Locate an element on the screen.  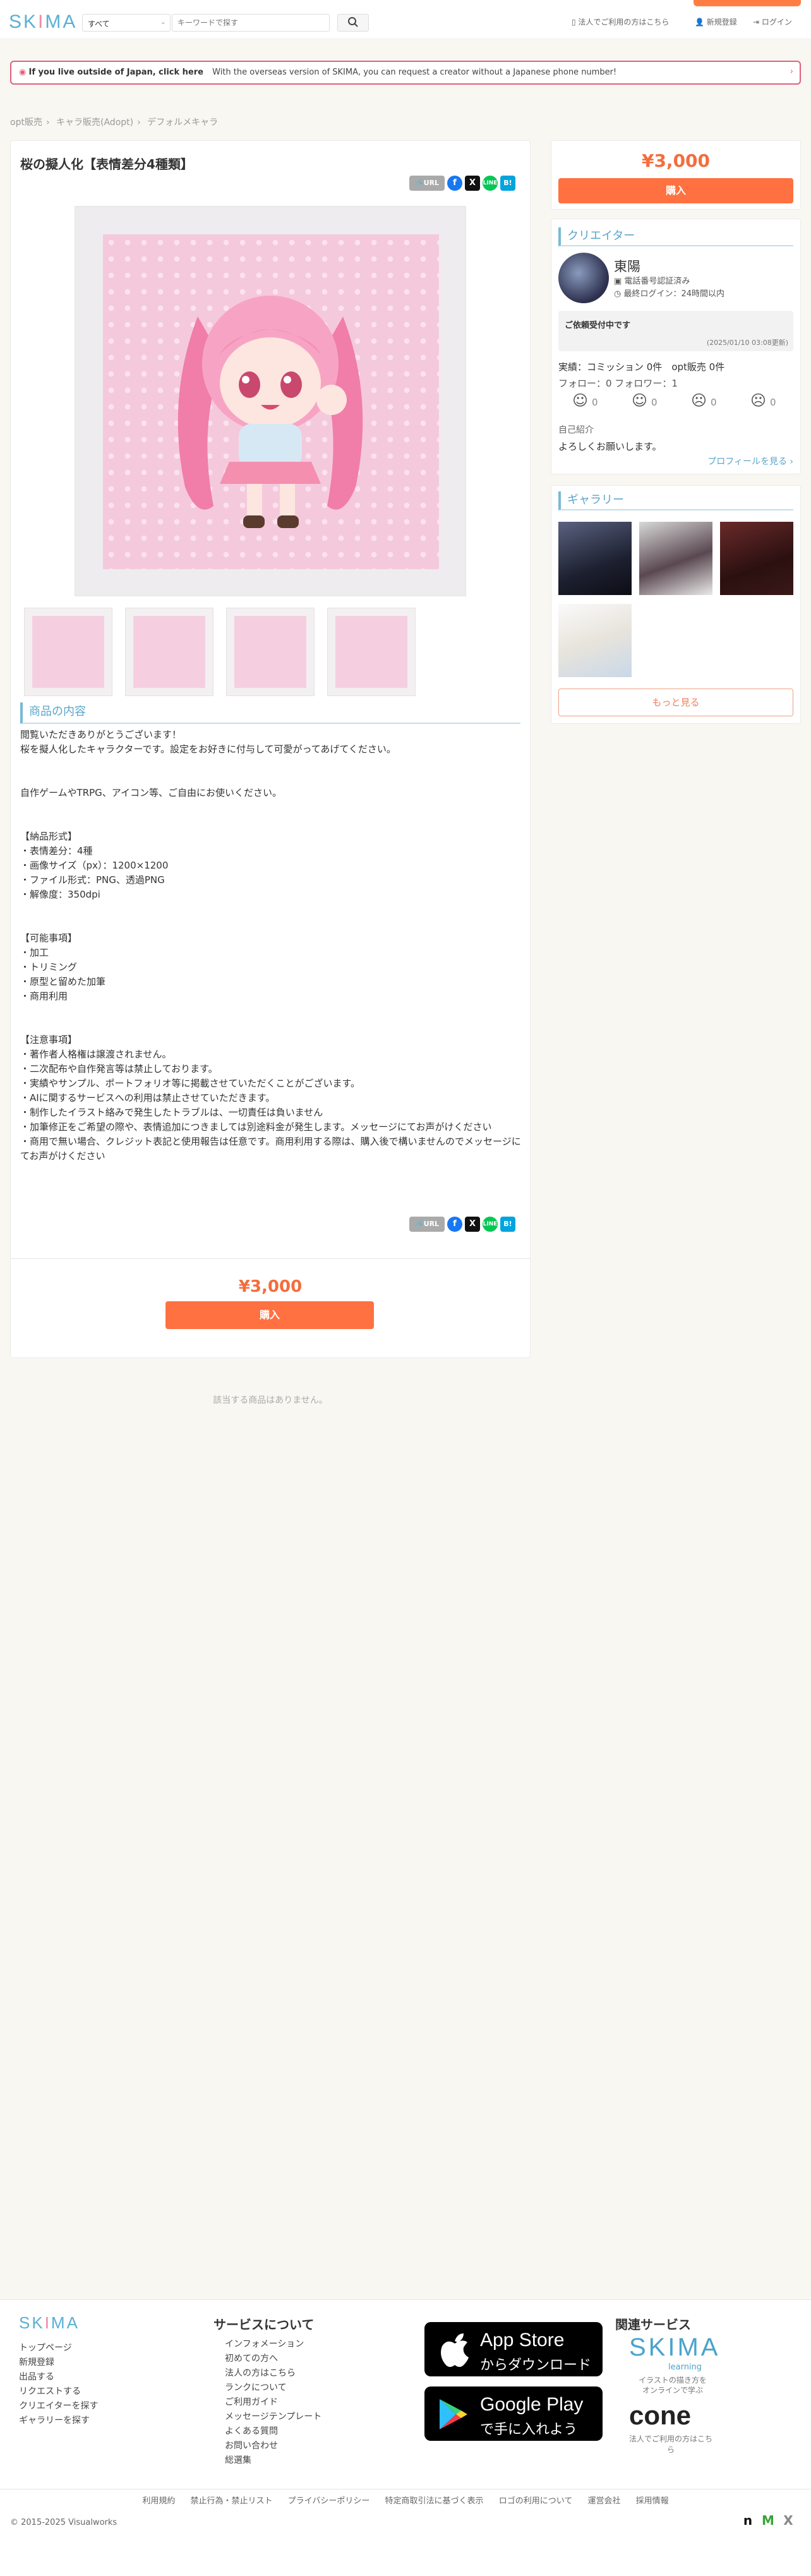
breadcrumb: opt販売 › キャラ販売(Adopt) › デフォルメキャラ is located at coordinates (114, 122).